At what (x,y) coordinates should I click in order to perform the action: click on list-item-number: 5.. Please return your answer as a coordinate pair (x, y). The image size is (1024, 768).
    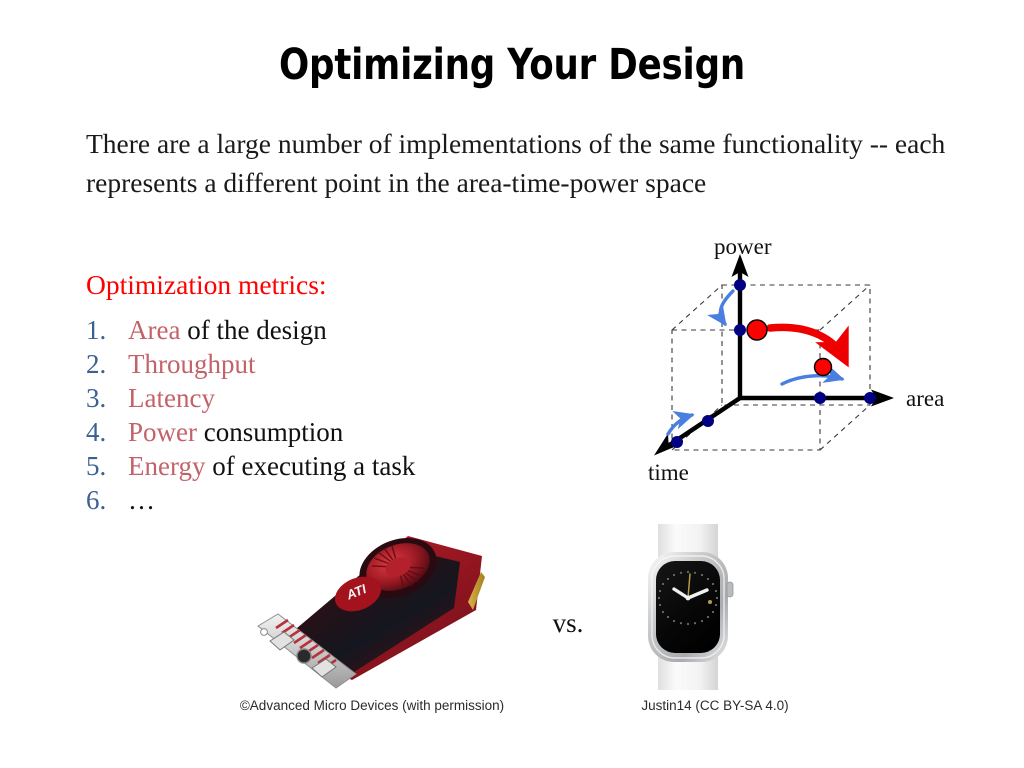
    Looking at the image, I should click on (96, 466).